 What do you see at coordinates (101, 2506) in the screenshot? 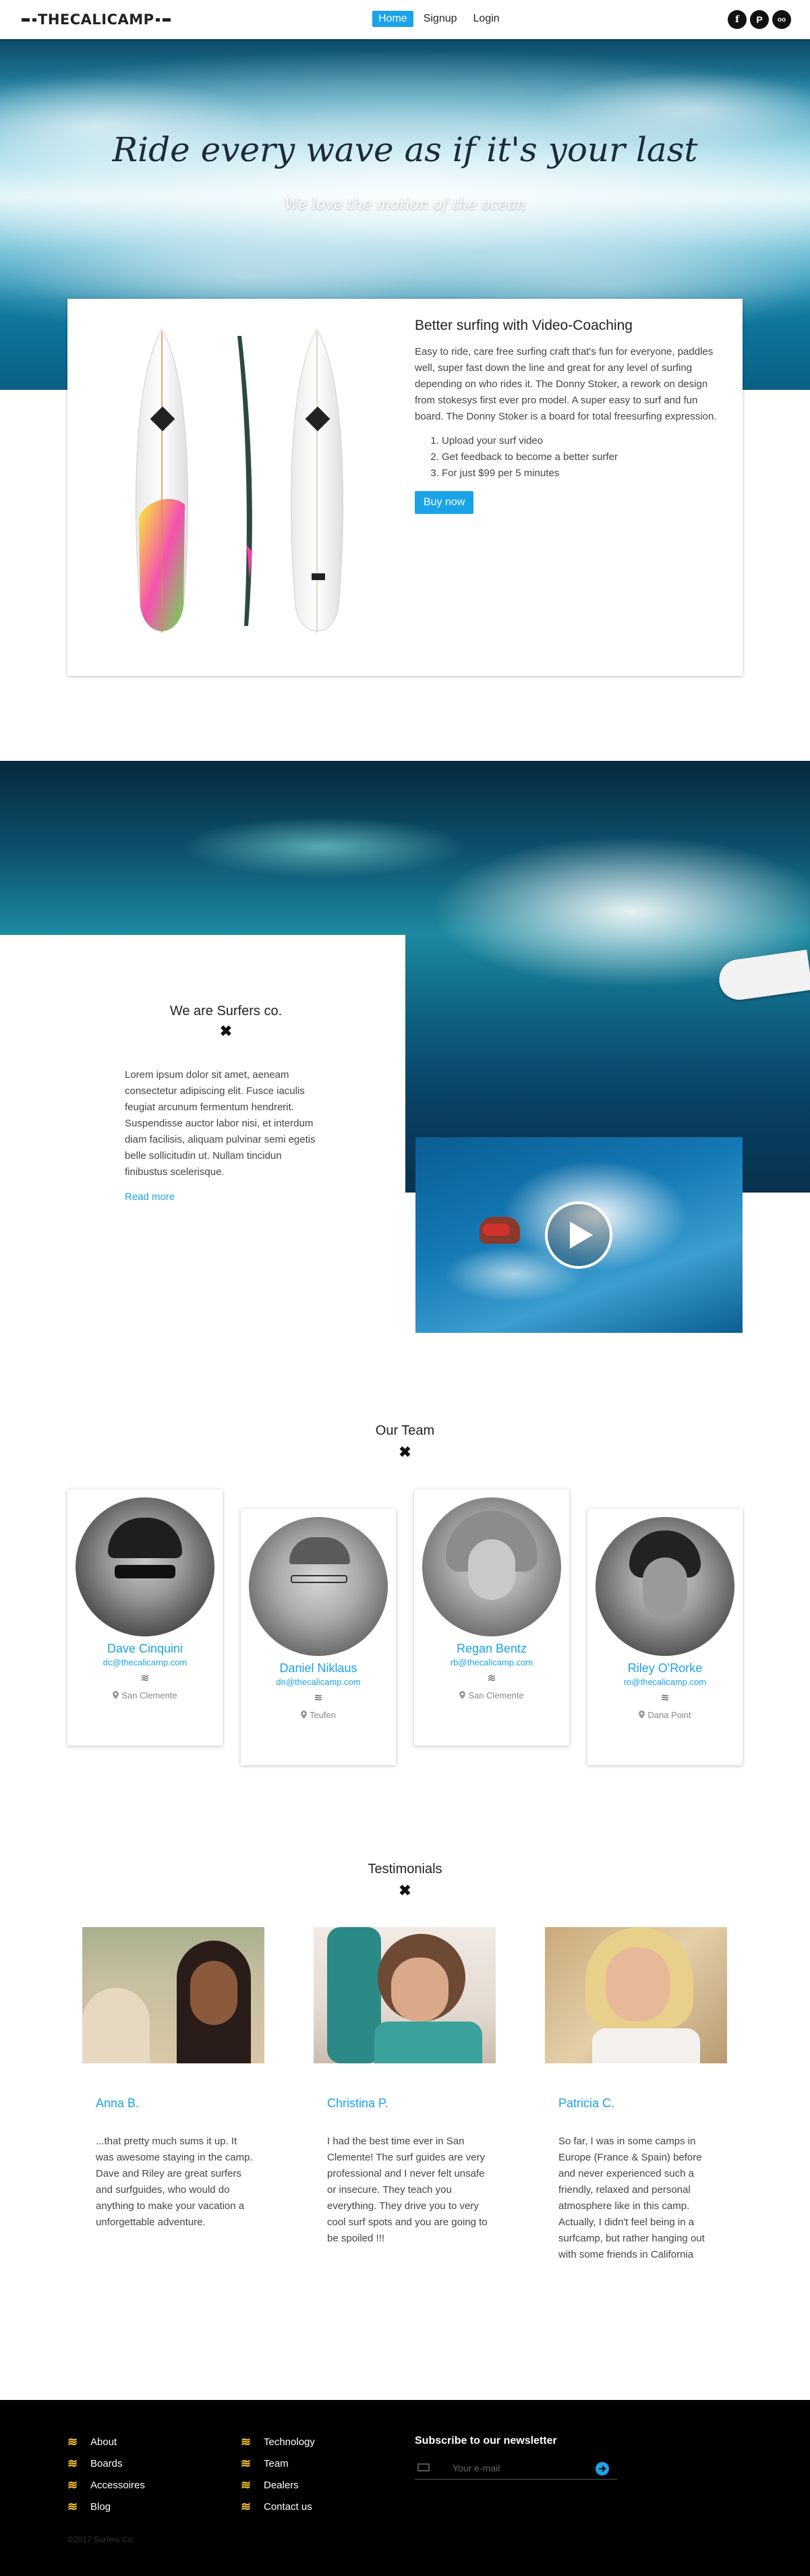
I see `footer-link-label: Blog` at bounding box center [101, 2506].